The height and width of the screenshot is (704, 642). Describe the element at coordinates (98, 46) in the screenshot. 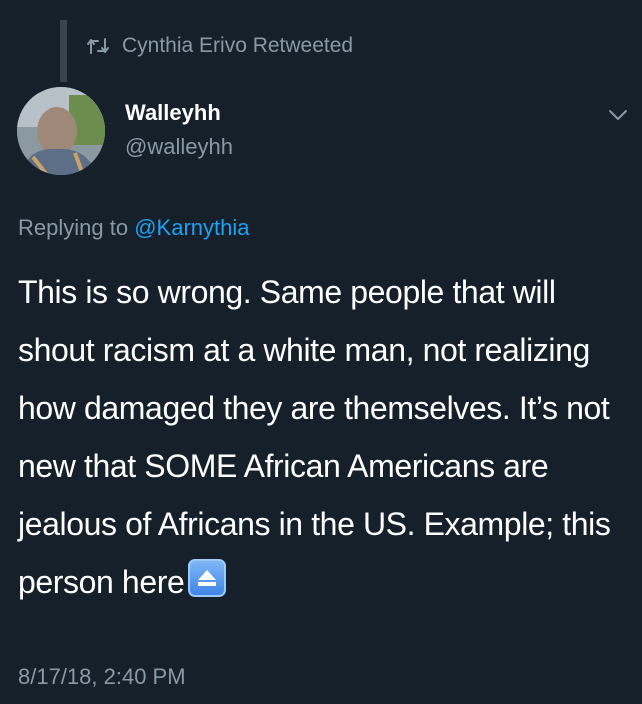

I see `retweet-icon` at that location.